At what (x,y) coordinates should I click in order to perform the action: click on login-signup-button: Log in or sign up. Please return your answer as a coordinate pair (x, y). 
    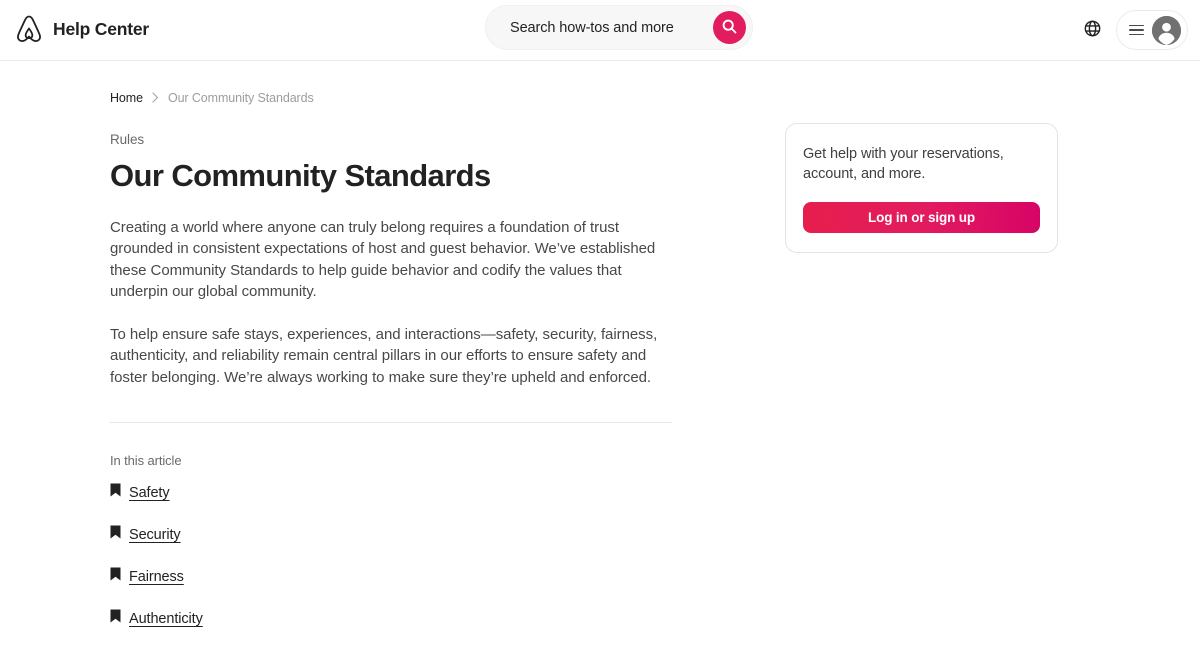
    Looking at the image, I should click on (921, 217).